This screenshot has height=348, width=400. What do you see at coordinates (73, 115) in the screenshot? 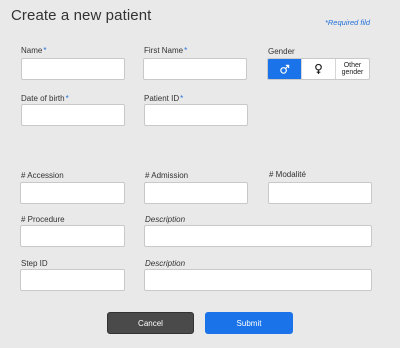
I see `dob-field` at bounding box center [73, 115].